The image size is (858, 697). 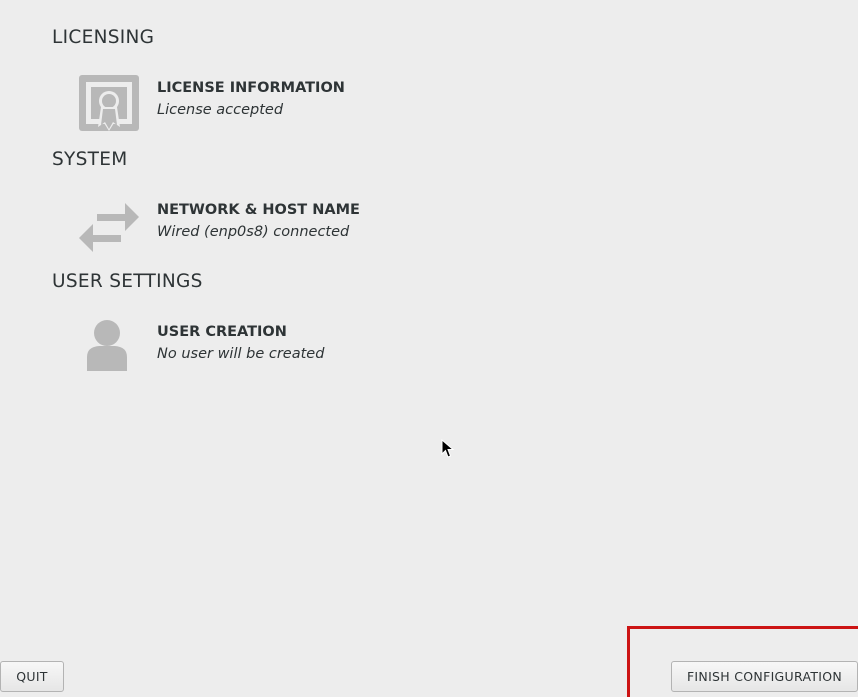 What do you see at coordinates (107, 345) in the screenshot?
I see `user-icon` at bounding box center [107, 345].